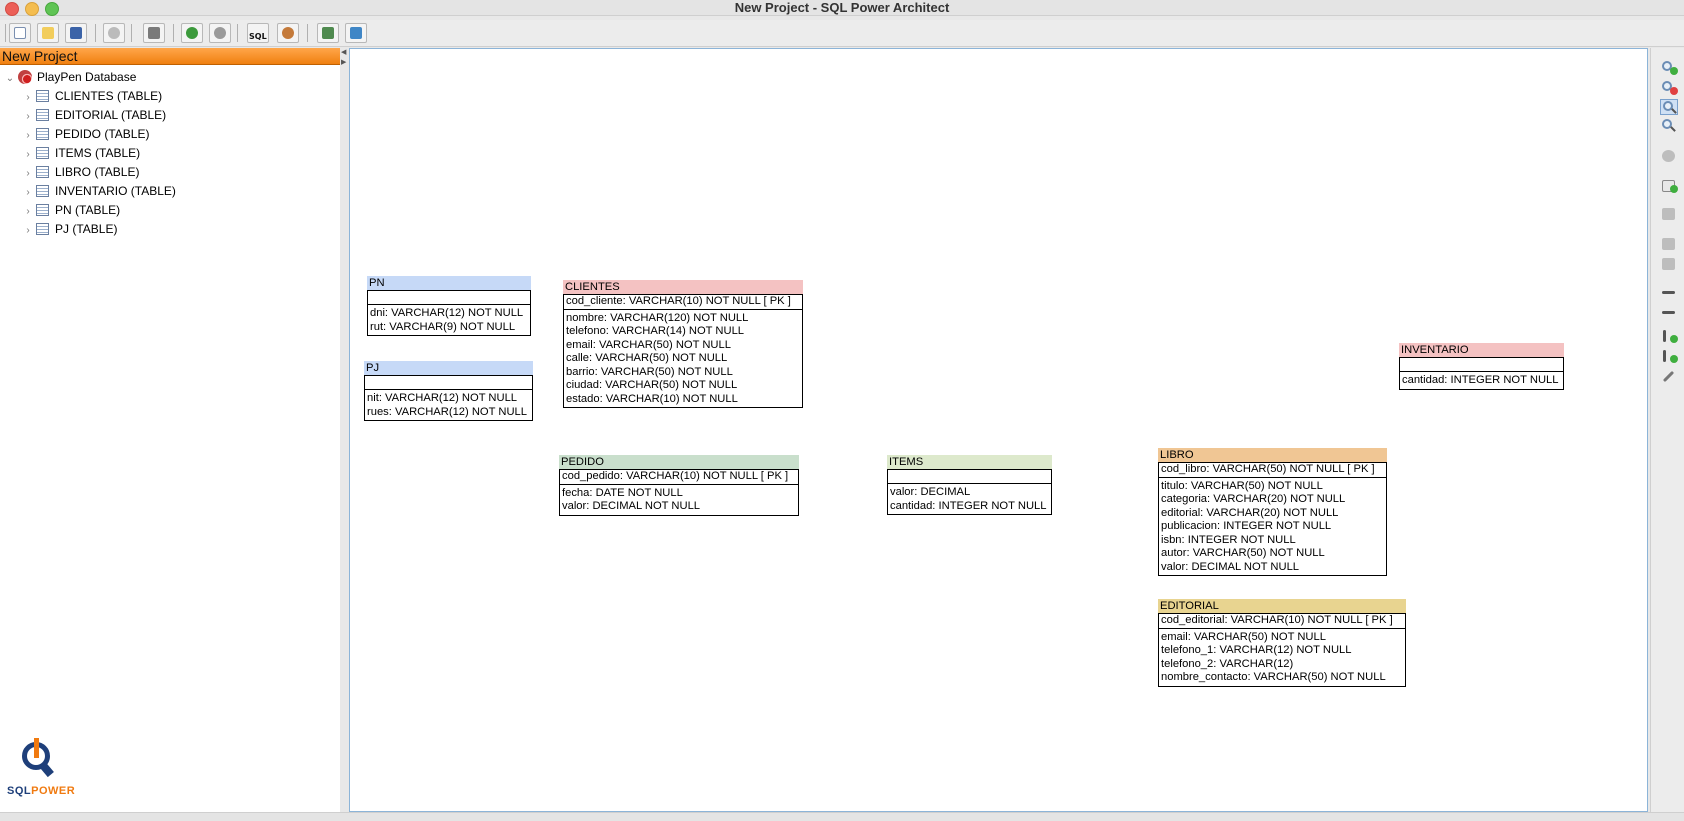 This screenshot has width=1684, height=821. What do you see at coordinates (1282, 651) in the screenshot?
I see `column-row: telefono_1: VARCHAR(12) NOT NULL` at bounding box center [1282, 651].